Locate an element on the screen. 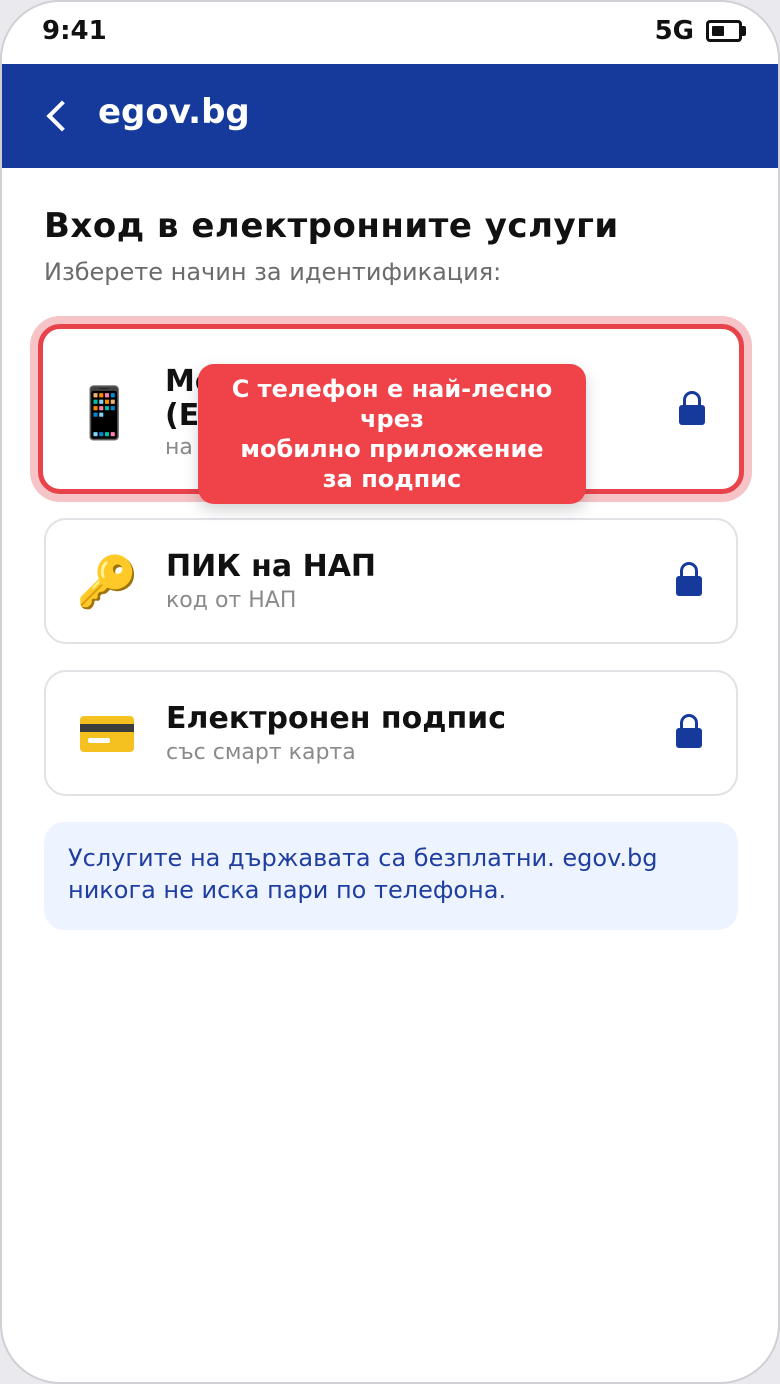  mobile-phone-icon: 📱 is located at coordinates (104, 413).